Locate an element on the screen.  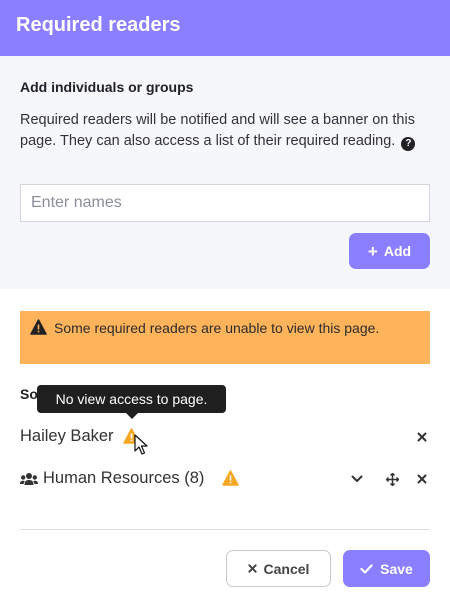
names-input is located at coordinates (225, 203).